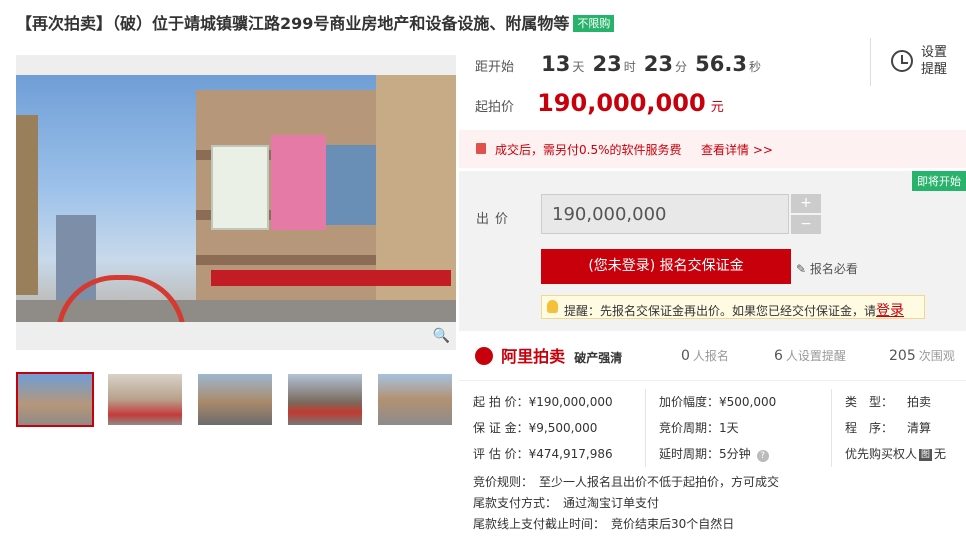 Image resolution: width=966 pixels, height=549 pixels. I want to click on thumbnail-strip, so click(236, 399).